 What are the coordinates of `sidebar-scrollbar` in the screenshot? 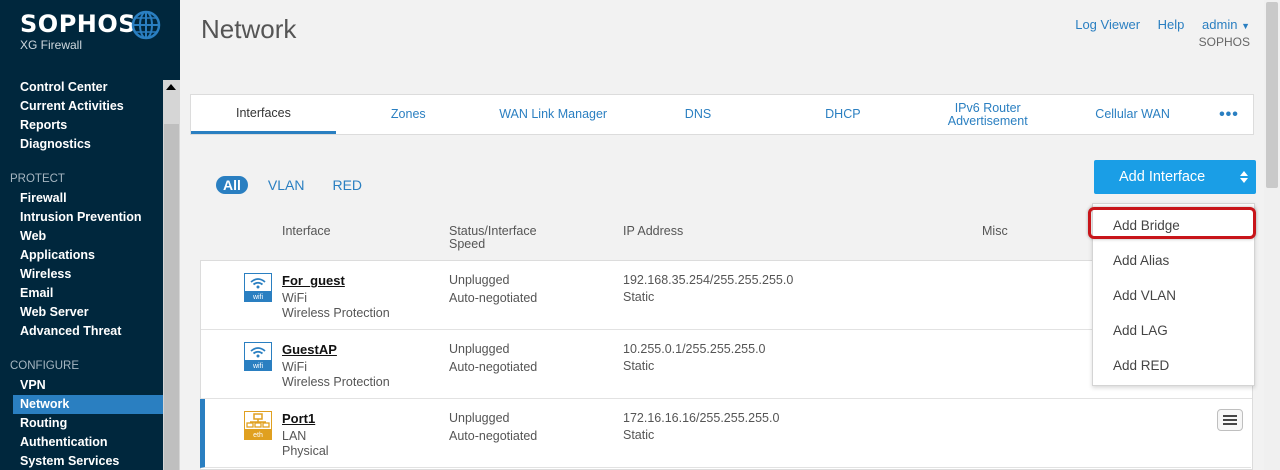 It's located at (171, 275).